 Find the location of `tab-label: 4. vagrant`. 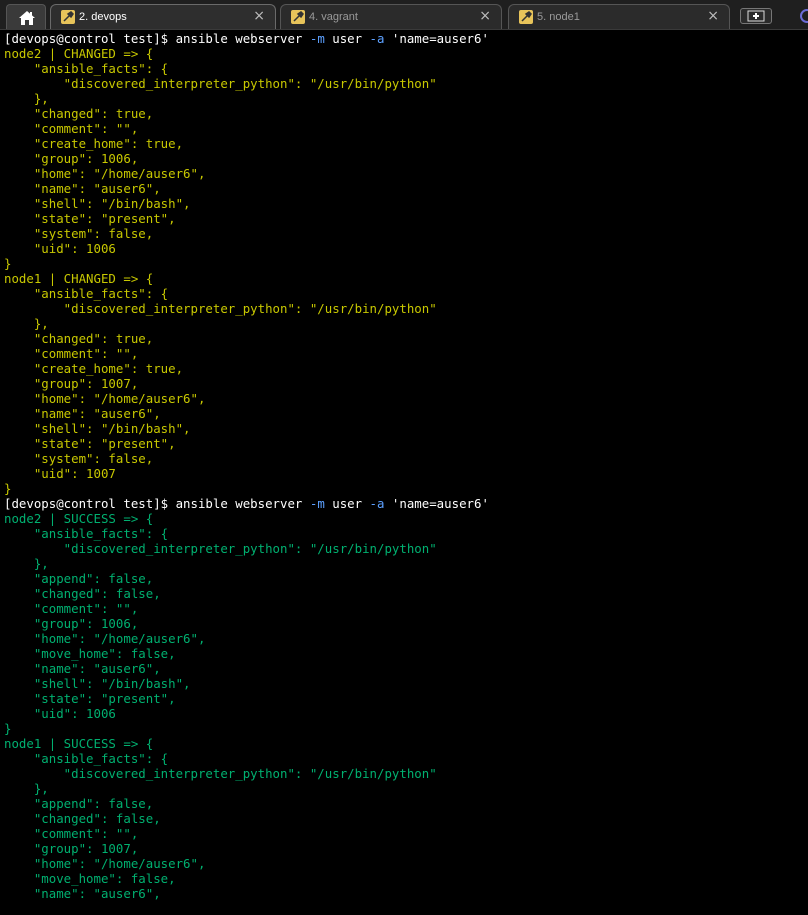

tab-label: 4. vagrant is located at coordinates (333, 17).